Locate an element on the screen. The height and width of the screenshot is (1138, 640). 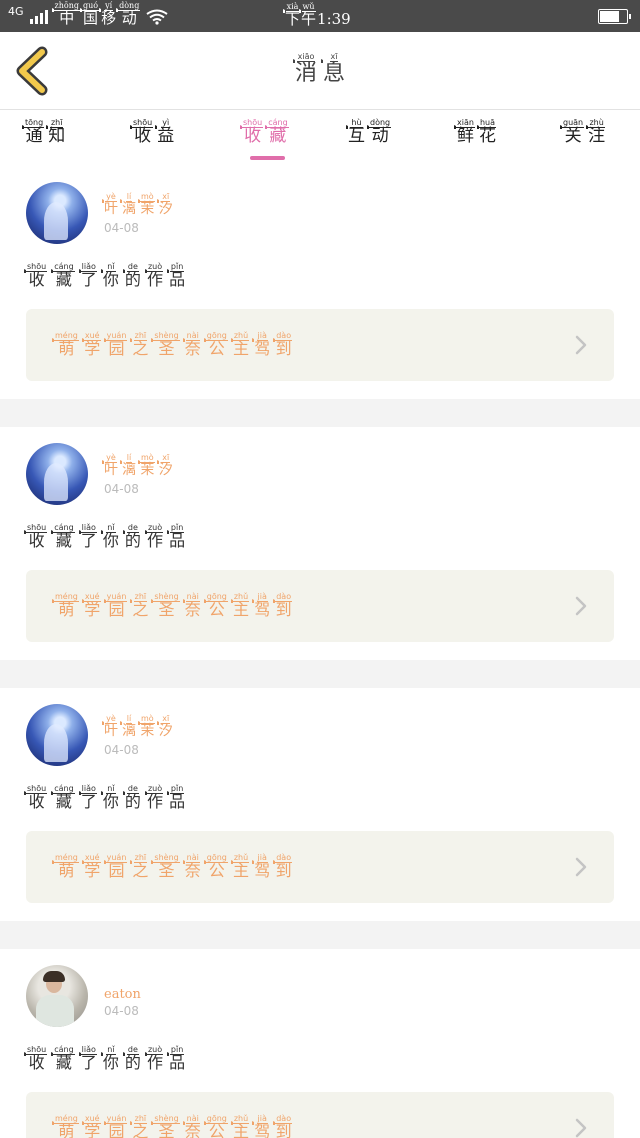
user-name-text: eaton is located at coordinates (122, 994).